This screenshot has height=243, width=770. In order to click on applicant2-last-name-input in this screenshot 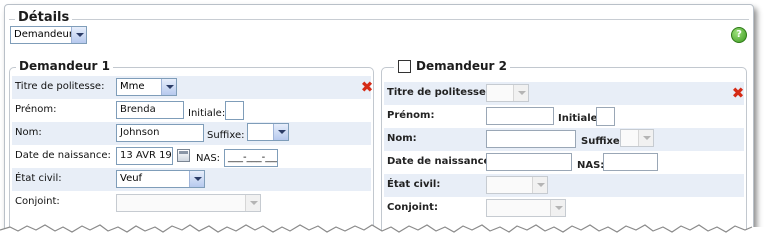, I will do `click(531, 139)`.